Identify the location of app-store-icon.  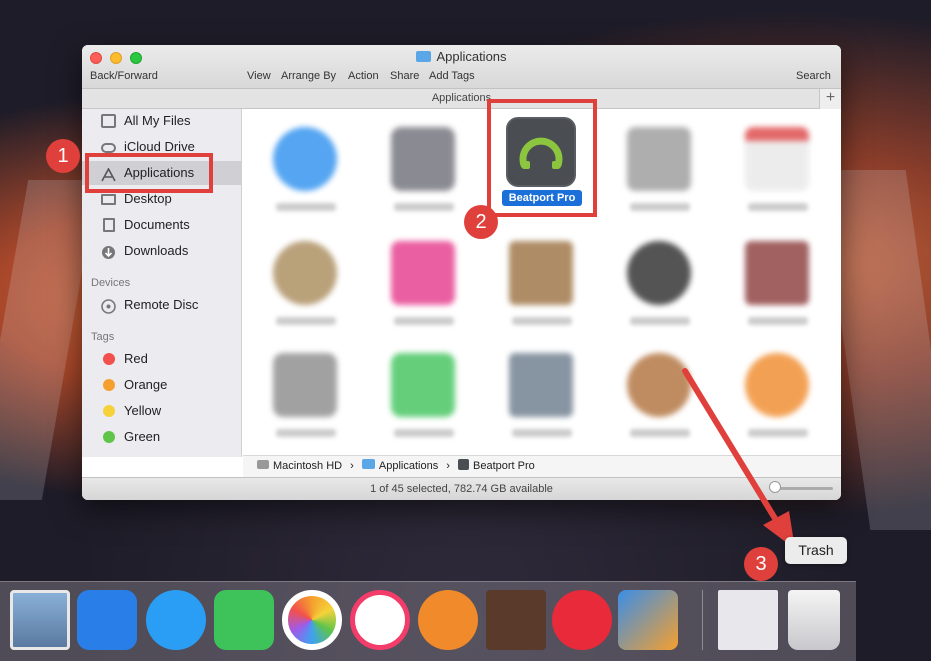
(305, 159).